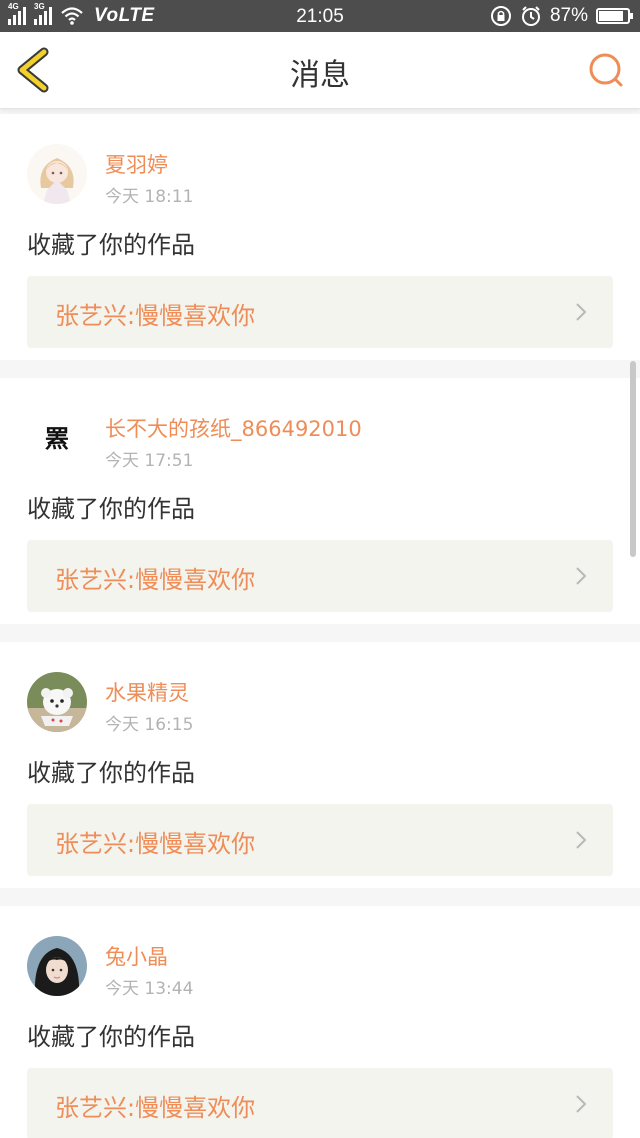 This screenshot has width=640, height=1138. Describe the element at coordinates (136, 956) in the screenshot. I see `user-name: 兔小晶` at that location.